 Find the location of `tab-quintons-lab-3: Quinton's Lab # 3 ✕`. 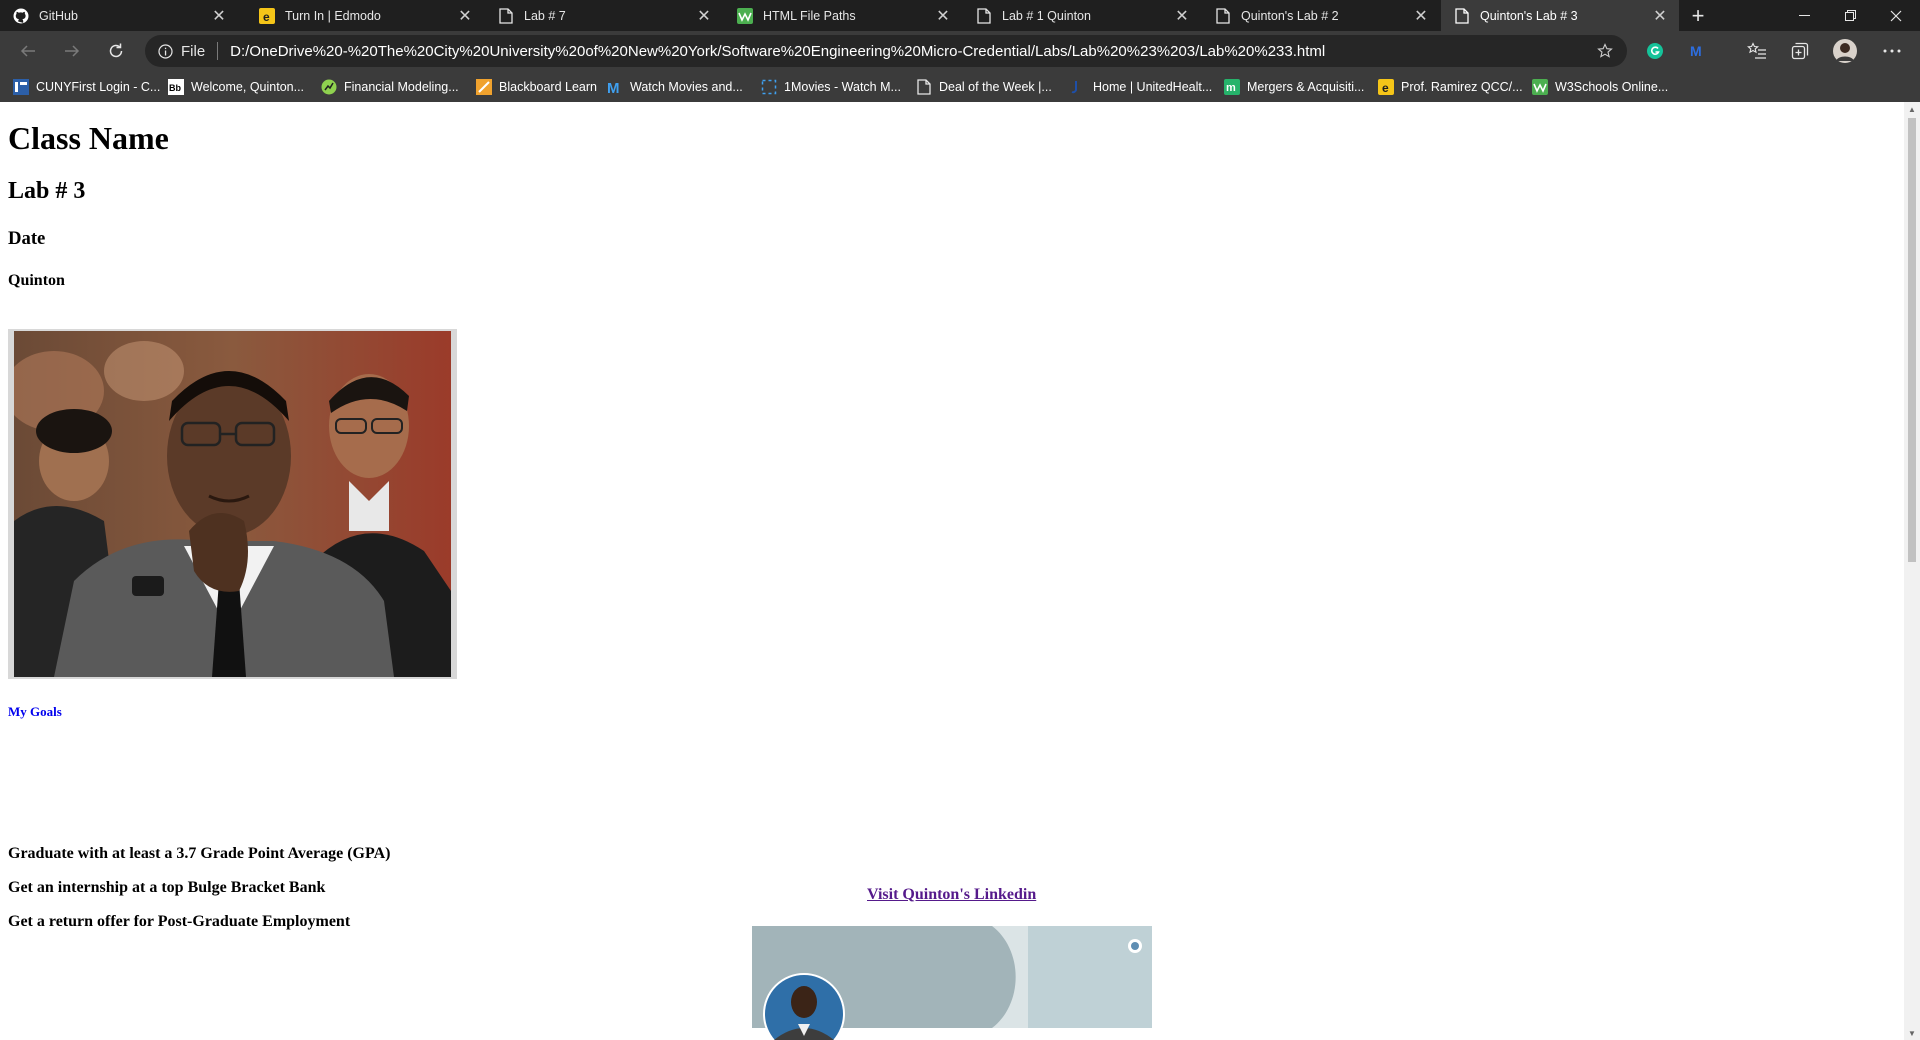

tab-quintons-lab-3: Quinton's Lab # 3 ✕ is located at coordinates (1560, 15).